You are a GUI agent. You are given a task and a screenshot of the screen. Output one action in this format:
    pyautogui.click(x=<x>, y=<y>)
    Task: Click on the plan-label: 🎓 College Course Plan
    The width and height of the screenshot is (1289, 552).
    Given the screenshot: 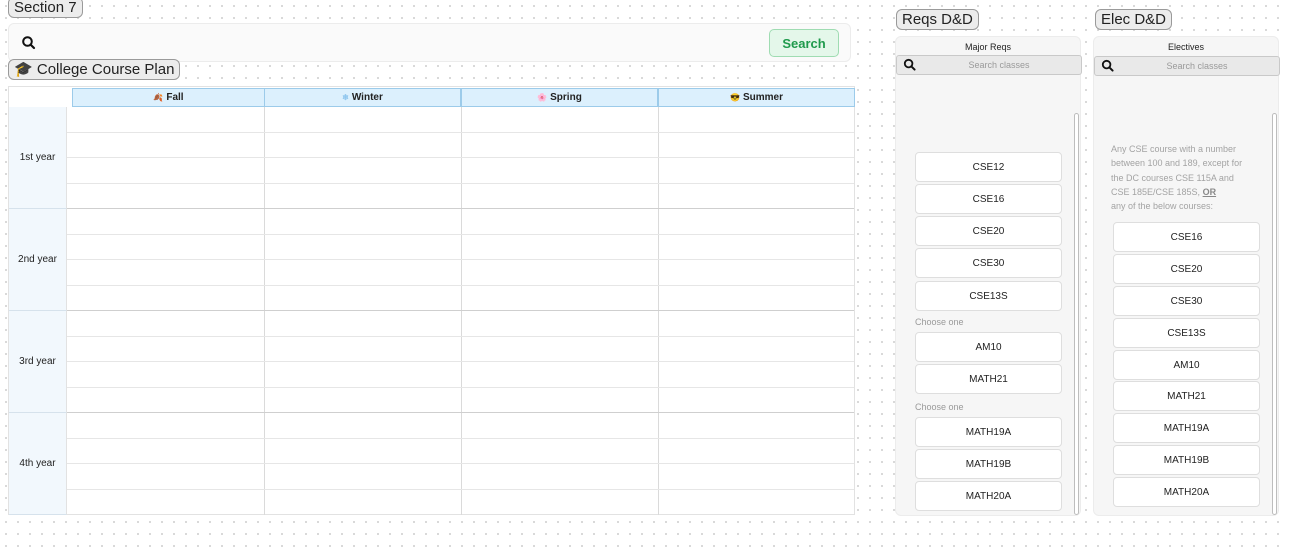 What is the action you would take?
    pyautogui.click(x=94, y=69)
    